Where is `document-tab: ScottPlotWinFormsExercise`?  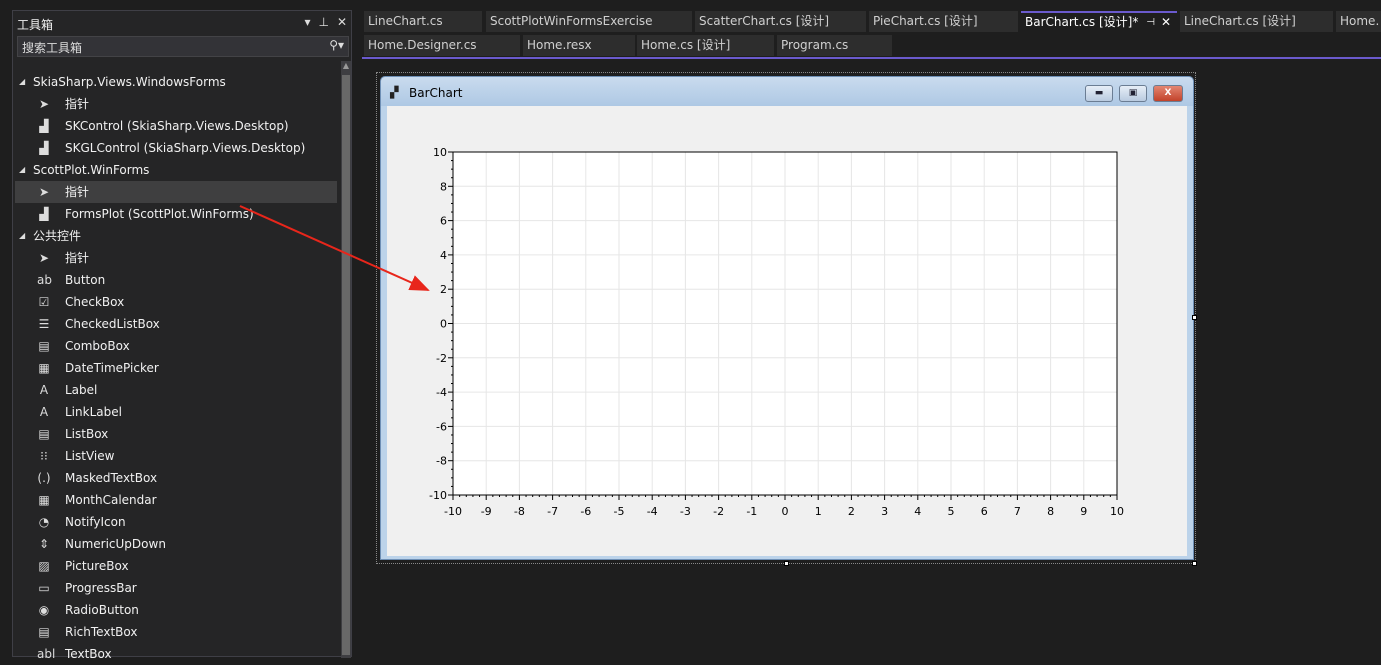 document-tab: ScottPlotWinFormsExercise is located at coordinates (589, 21).